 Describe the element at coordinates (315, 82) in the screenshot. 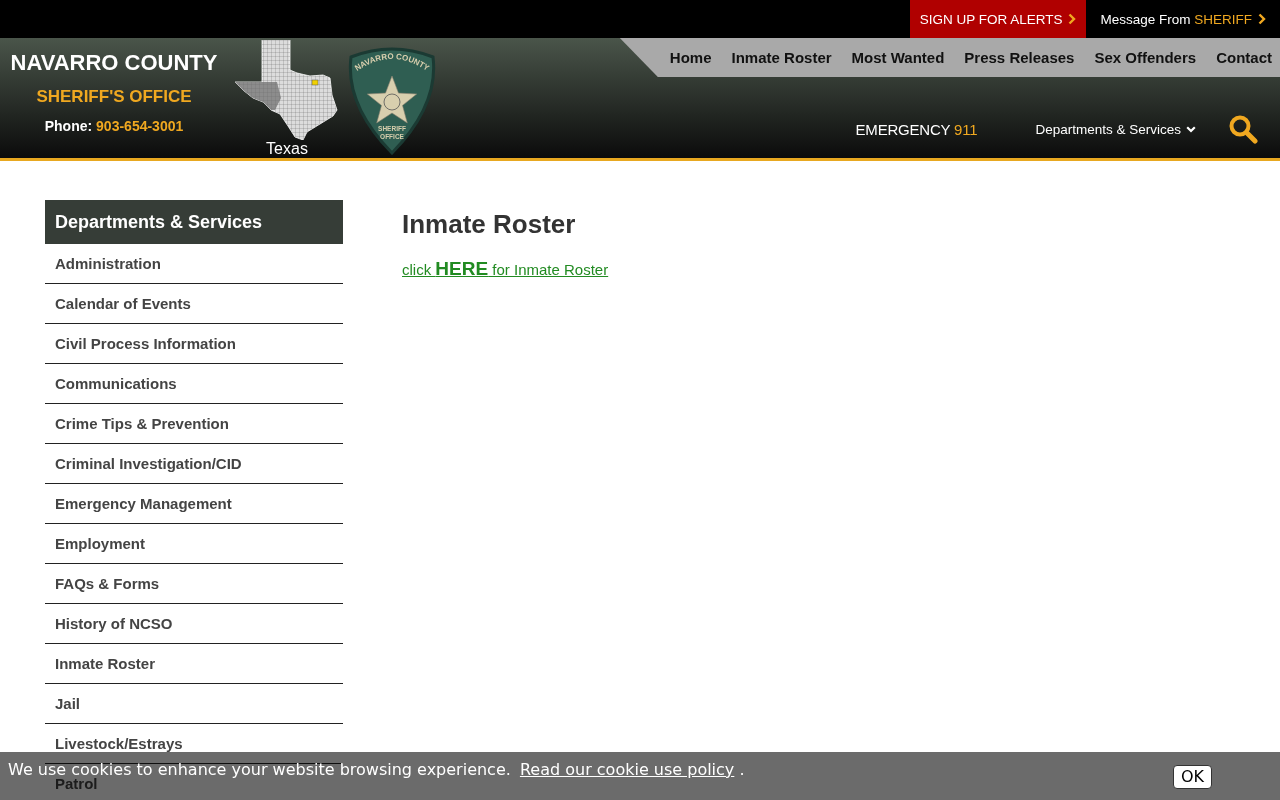

I see `county-marker-icon` at that location.